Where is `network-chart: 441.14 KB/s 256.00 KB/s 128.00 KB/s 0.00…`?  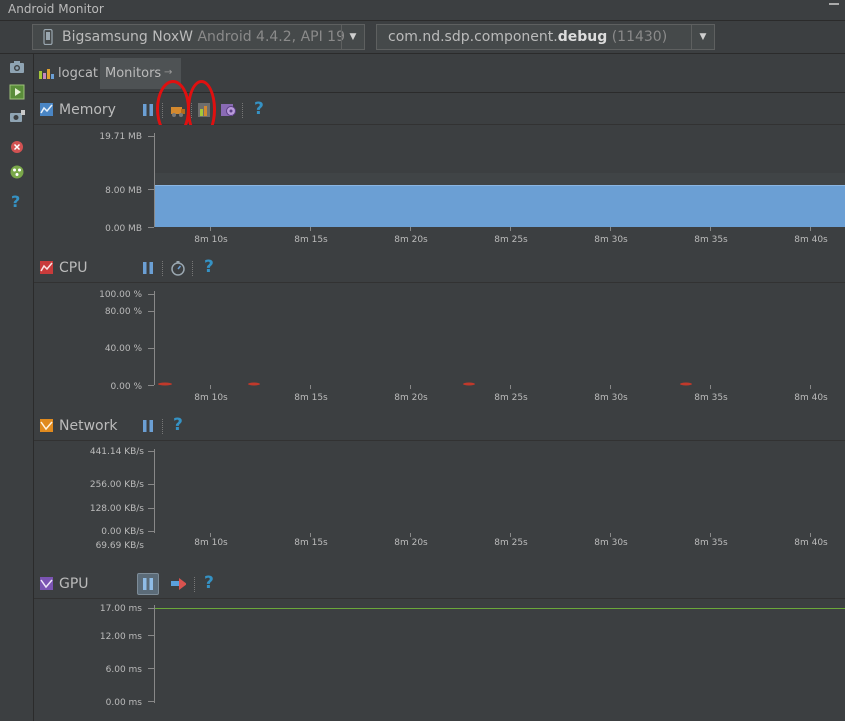 network-chart: 441.14 KB/s 256.00 KB/s 128.00 KB/s 0.00… is located at coordinates (459, 499).